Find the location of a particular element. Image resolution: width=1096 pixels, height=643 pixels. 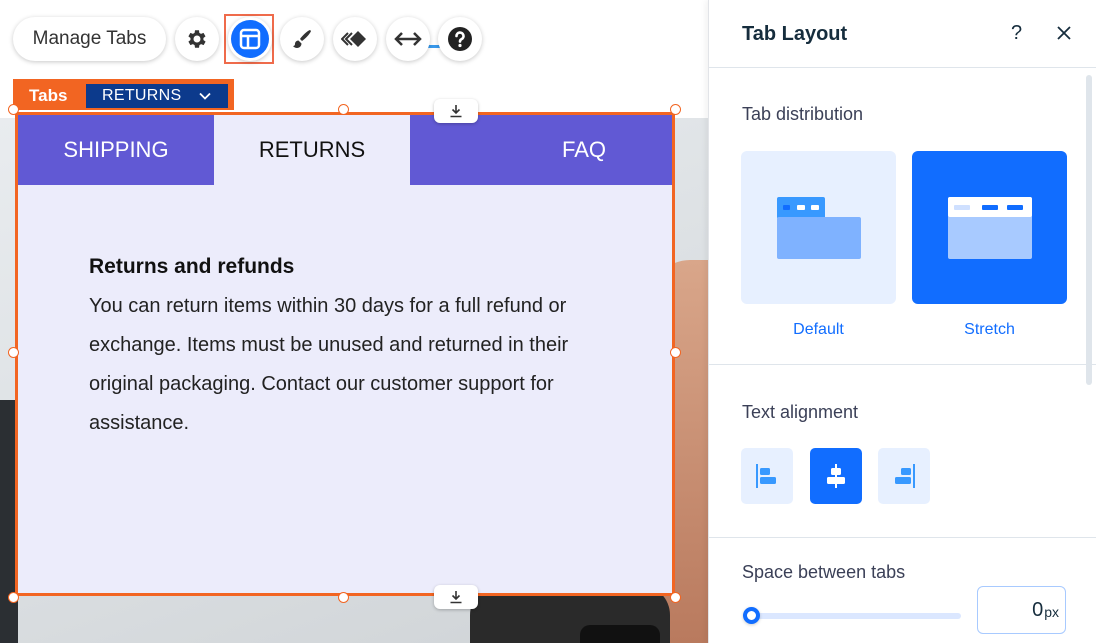

tabs-menu: SHIPPING RETURNS FAQ is located at coordinates (345, 150).